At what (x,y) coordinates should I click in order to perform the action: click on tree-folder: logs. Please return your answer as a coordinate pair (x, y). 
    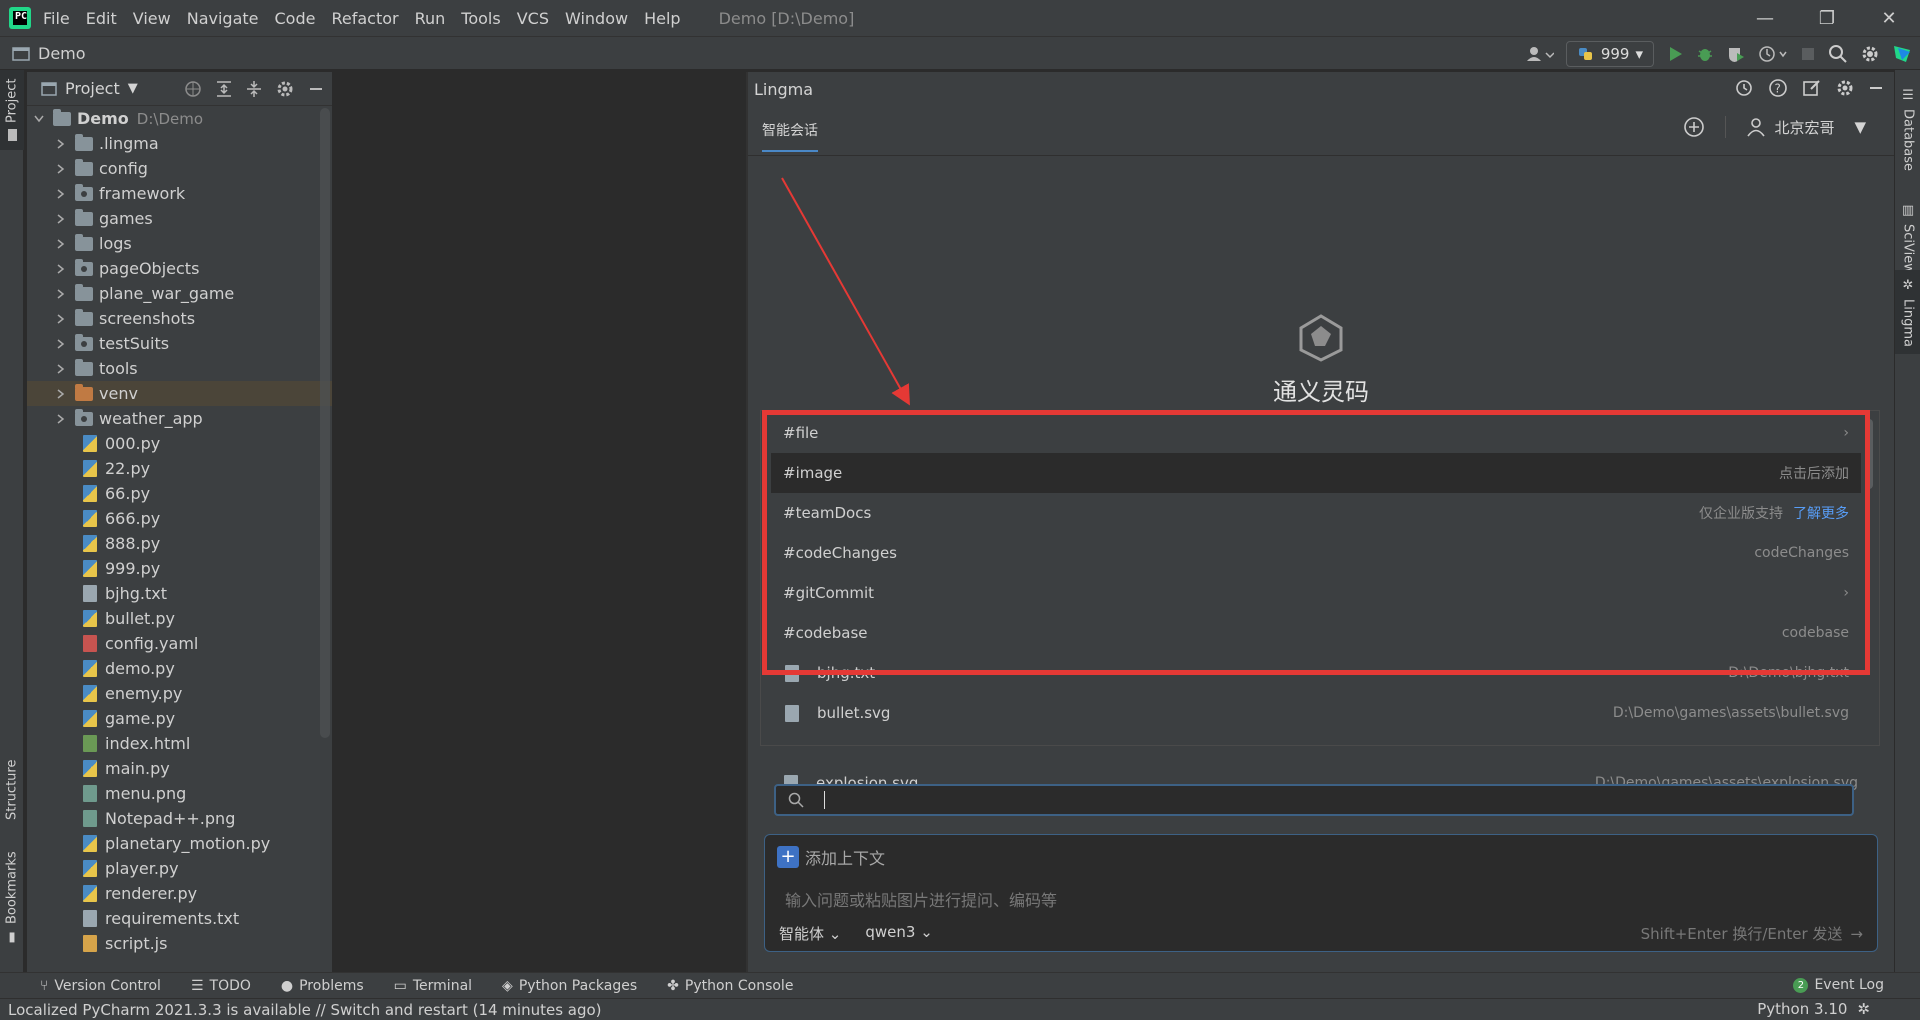
    Looking at the image, I should click on (179, 243).